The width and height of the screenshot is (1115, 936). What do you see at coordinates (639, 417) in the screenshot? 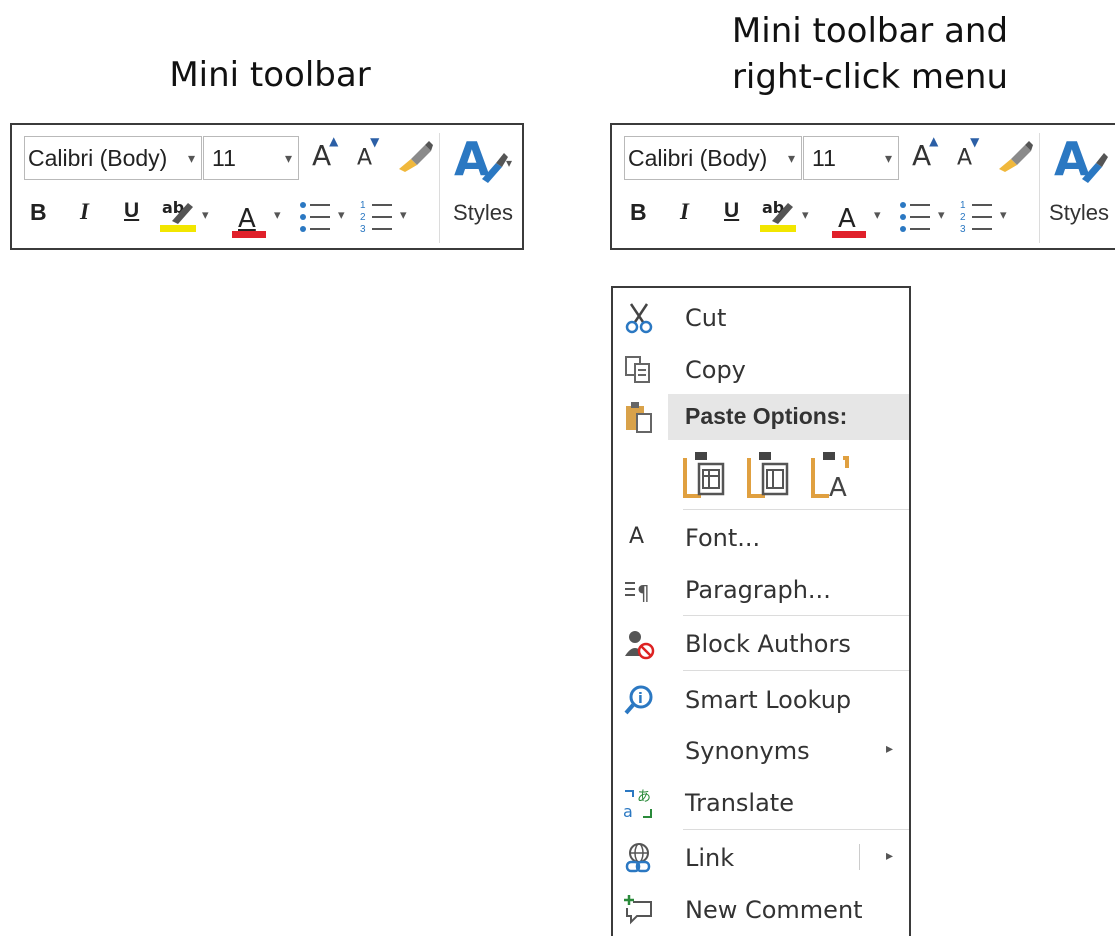
I see `paste-icon` at bounding box center [639, 417].